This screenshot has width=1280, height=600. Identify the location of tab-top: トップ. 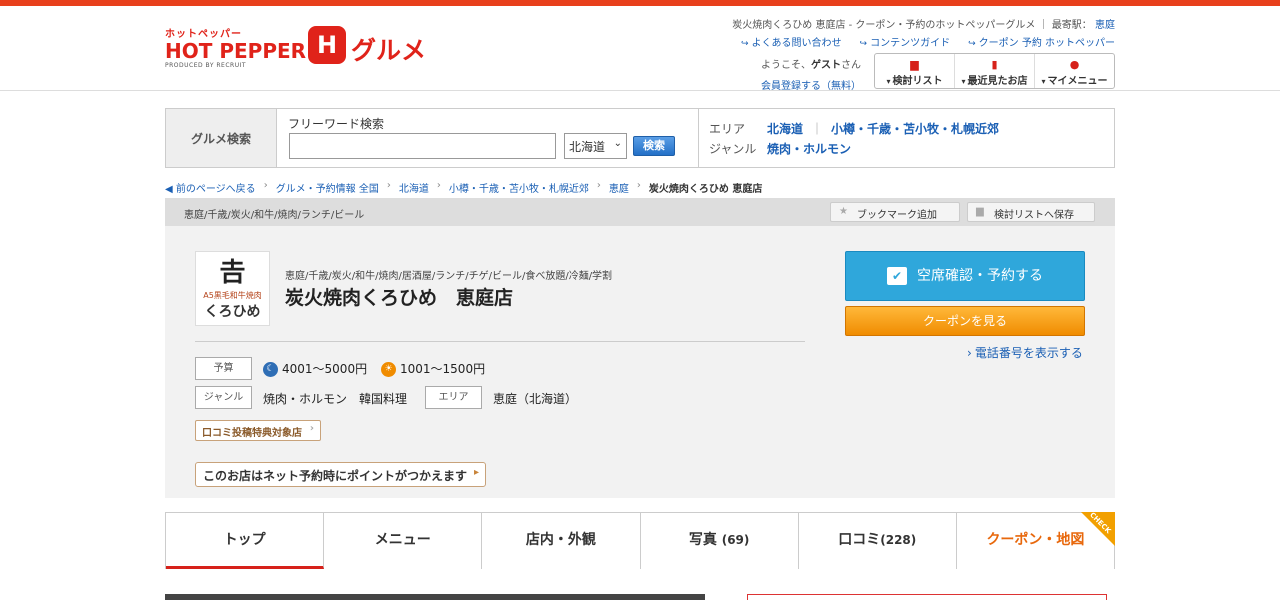
(245, 541).